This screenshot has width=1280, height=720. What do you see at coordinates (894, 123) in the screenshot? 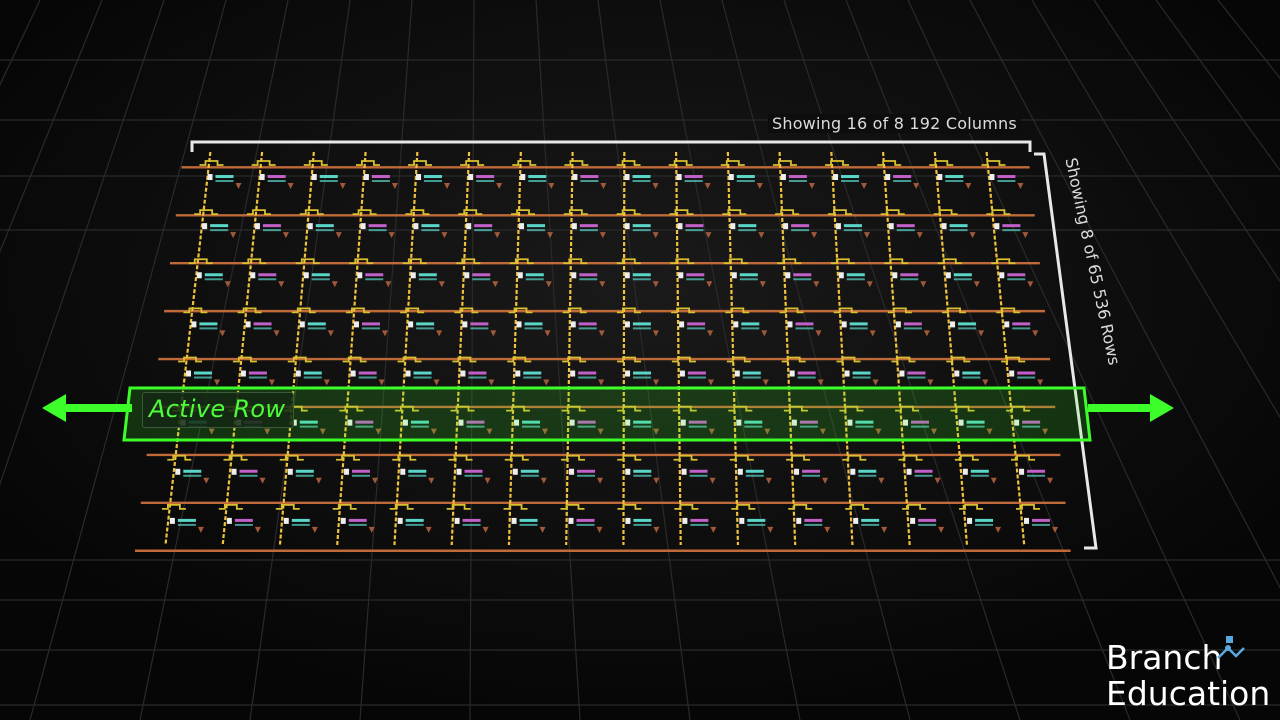
I see `column-count-label: Showing 16 of 8 192 Columns` at bounding box center [894, 123].